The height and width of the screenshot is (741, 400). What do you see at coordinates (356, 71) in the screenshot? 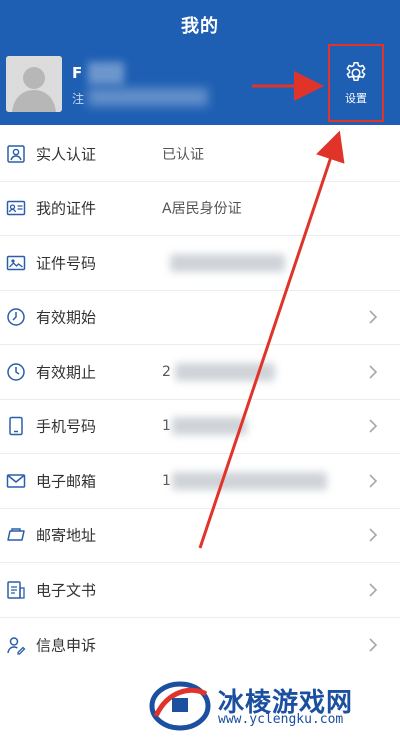
I see `gear-icon` at bounding box center [356, 71].